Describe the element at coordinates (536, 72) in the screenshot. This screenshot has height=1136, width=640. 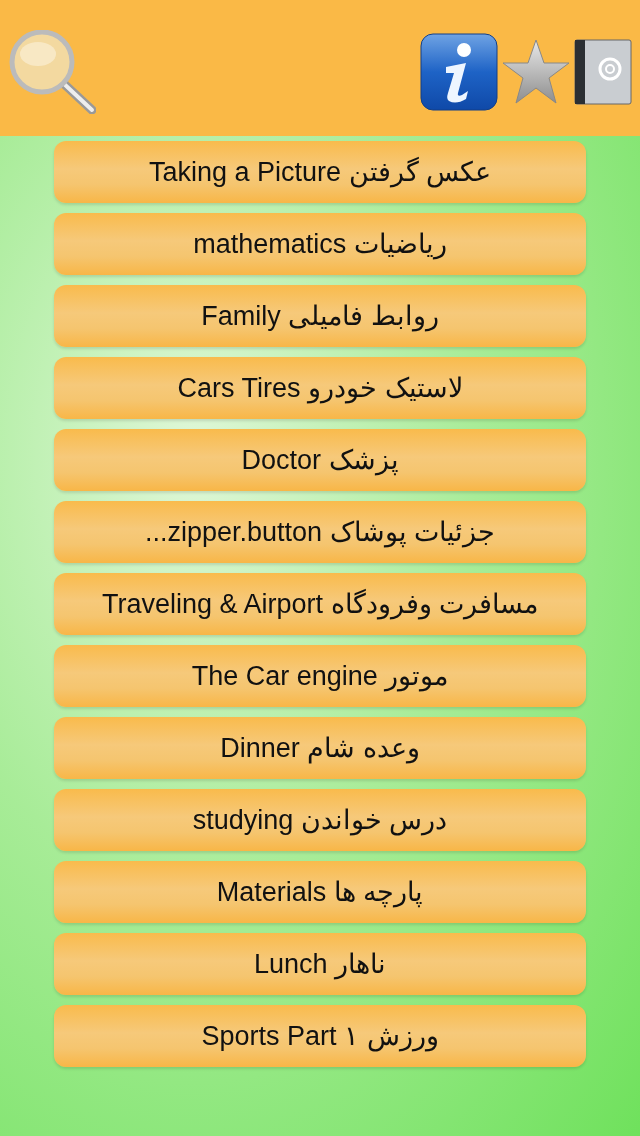
I see `star-icon` at that location.